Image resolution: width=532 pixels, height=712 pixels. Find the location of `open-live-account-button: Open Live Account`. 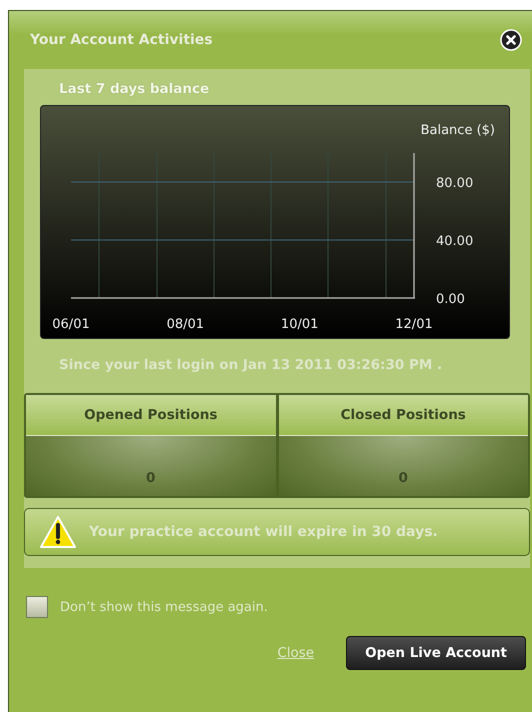

open-live-account-button: Open Live Account is located at coordinates (436, 653).